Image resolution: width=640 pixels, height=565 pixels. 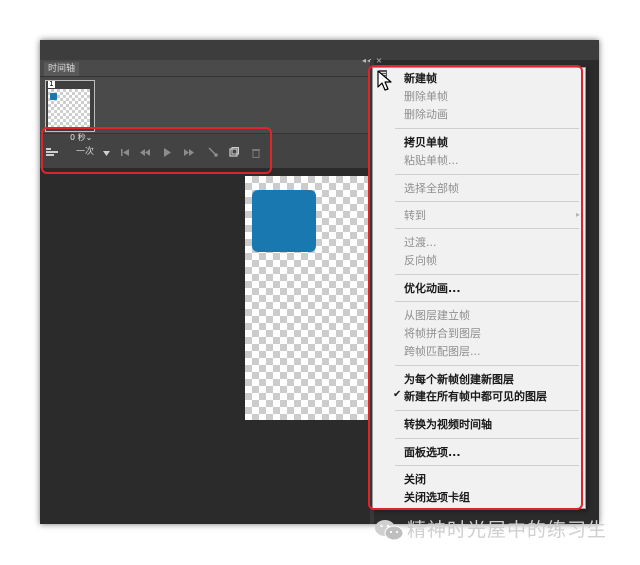 I want to click on tab-timeline: 时间轴, so click(x=62, y=69).